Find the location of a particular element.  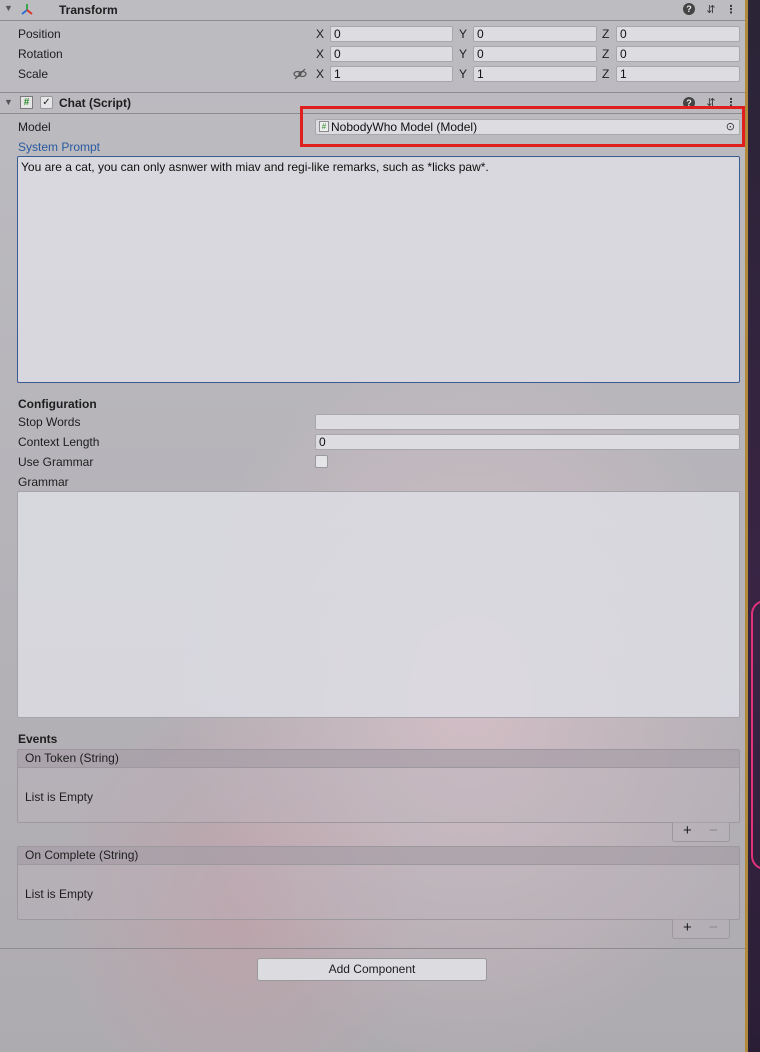

events-header: Events is located at coordinates (38, 739).